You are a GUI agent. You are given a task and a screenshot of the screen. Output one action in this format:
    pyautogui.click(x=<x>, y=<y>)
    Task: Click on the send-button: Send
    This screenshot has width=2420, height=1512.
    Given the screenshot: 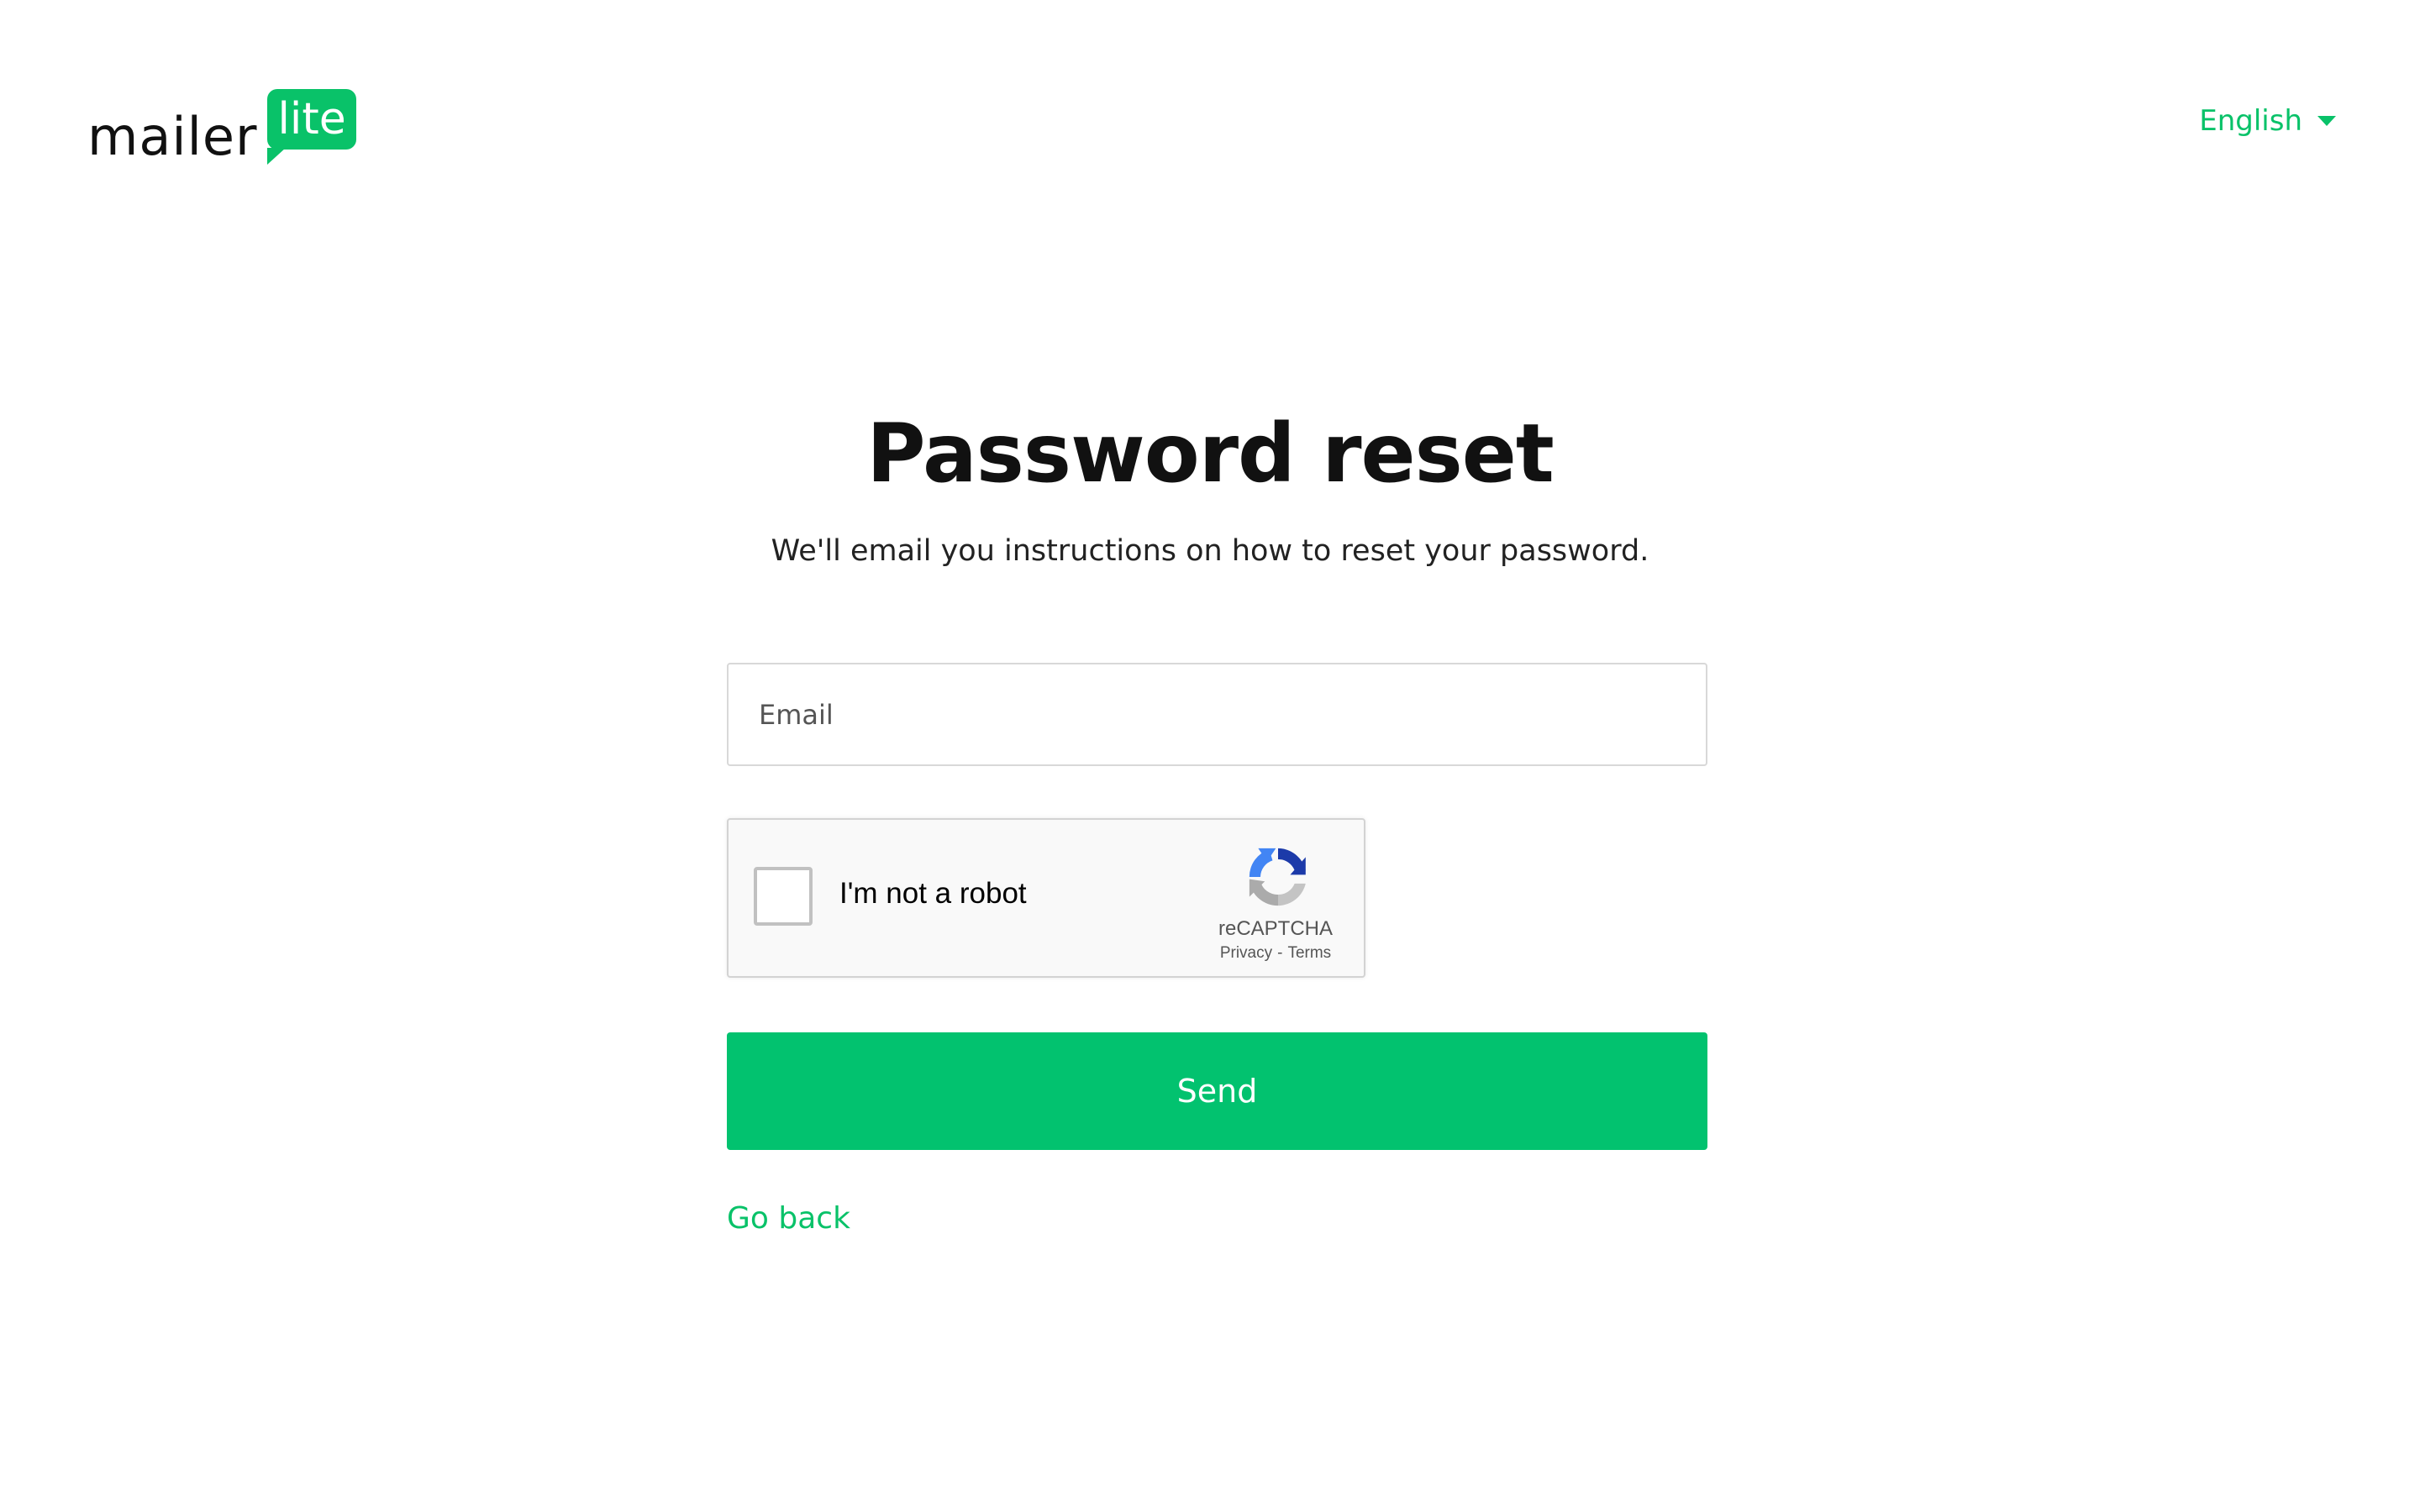 What is the action you would take?
    pyautogui.click(x=1217, y=1091)
    